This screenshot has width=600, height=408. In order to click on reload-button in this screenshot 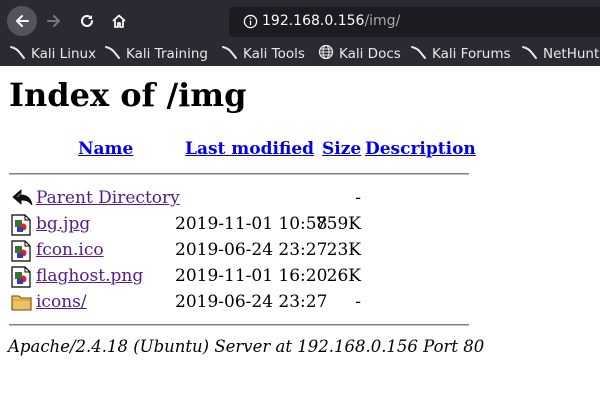, I will do `click(87, 21)`.